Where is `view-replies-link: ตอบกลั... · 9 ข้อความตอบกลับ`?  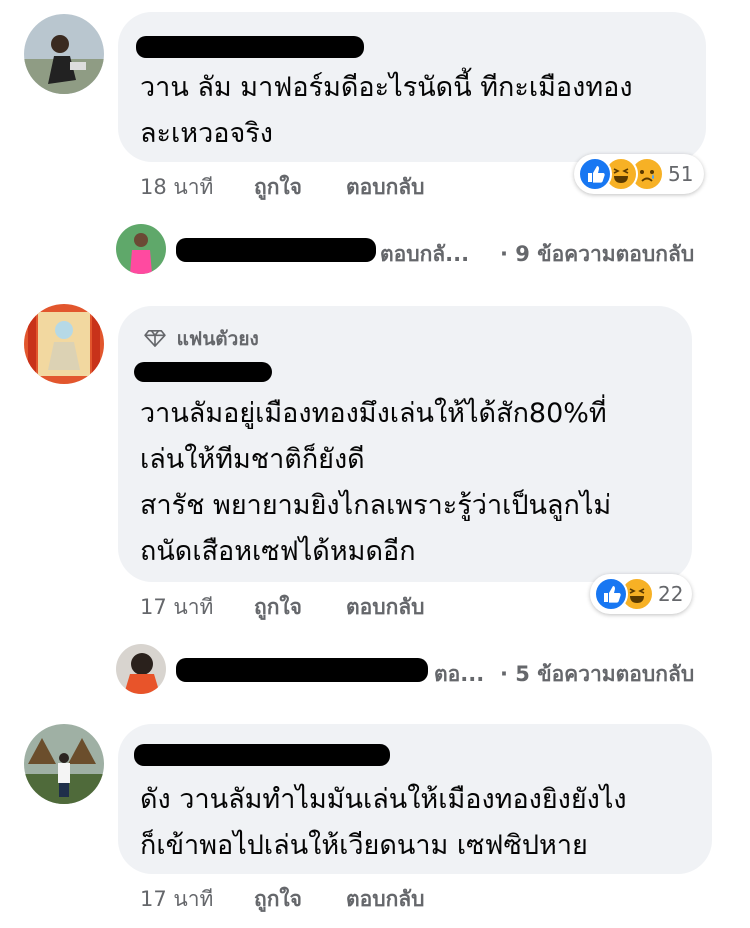
view-replies-link: ตอบกลั... · 9 ข้อความตอบกลับ is located at coordinates (555, 252).